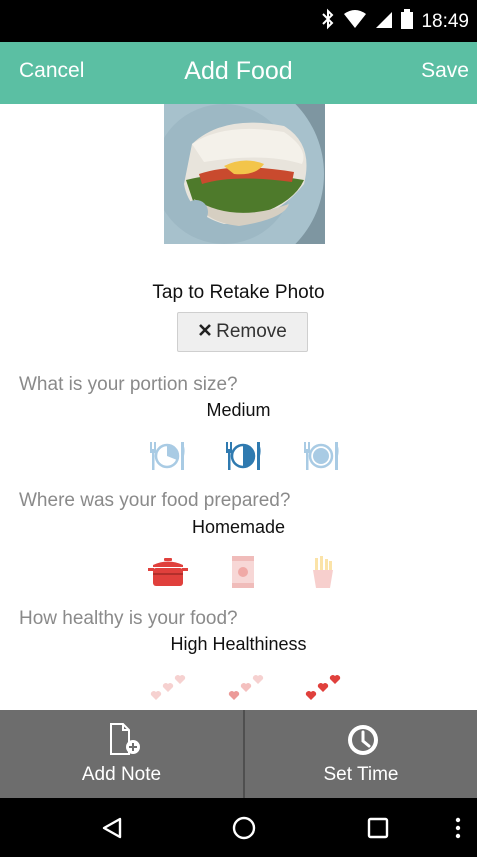 This screenshot has height=857, width=477. What do you see at coordinates (378, 830) in the screenshot?
I see `recents-icon` at bounding box center [378, 830].